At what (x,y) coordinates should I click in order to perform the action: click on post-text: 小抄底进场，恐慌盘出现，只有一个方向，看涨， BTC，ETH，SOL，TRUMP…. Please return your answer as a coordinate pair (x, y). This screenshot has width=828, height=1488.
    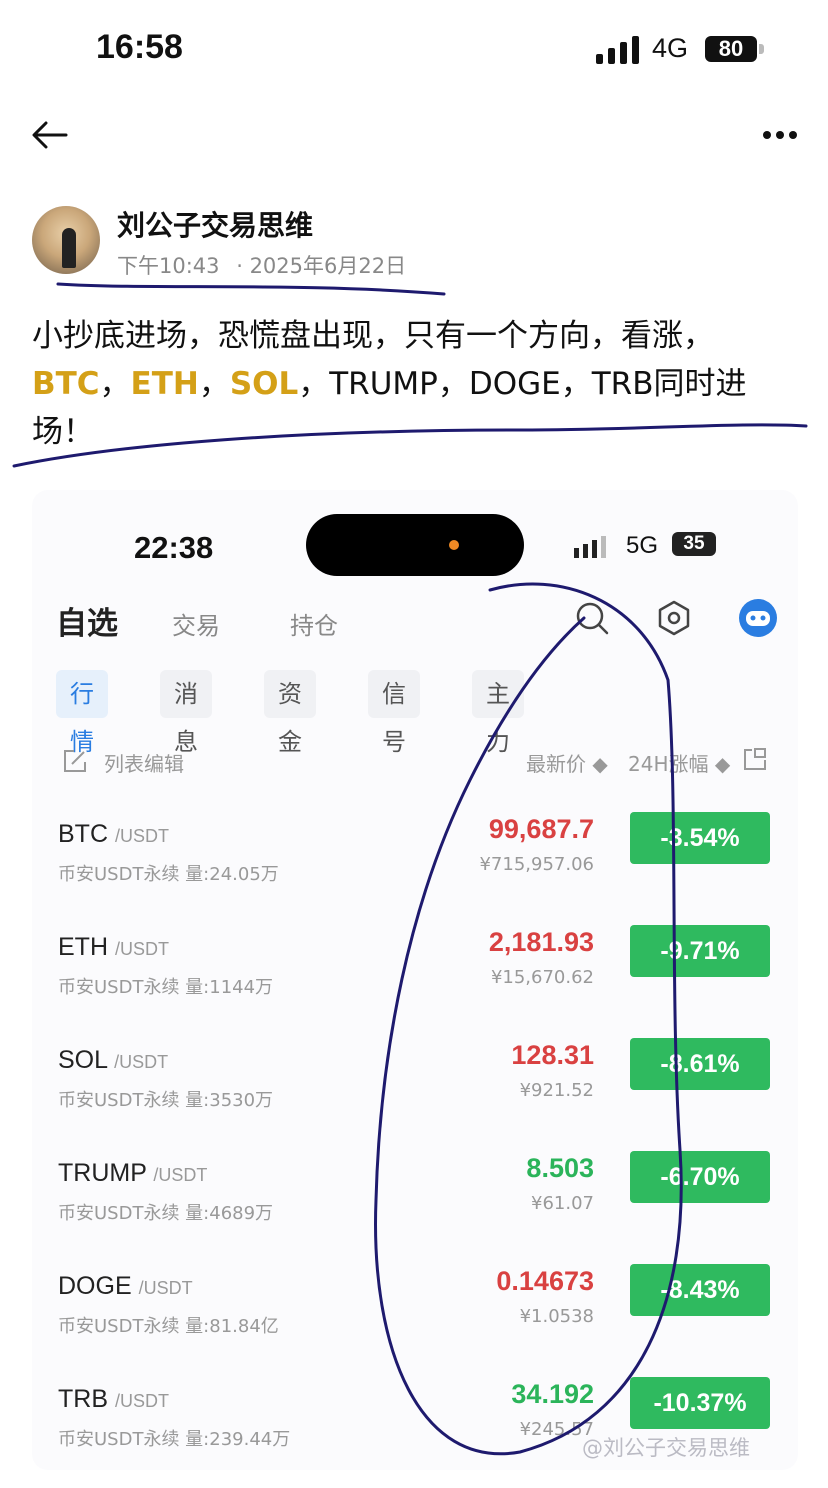
    Looking at the image, I should click on (417, 384).